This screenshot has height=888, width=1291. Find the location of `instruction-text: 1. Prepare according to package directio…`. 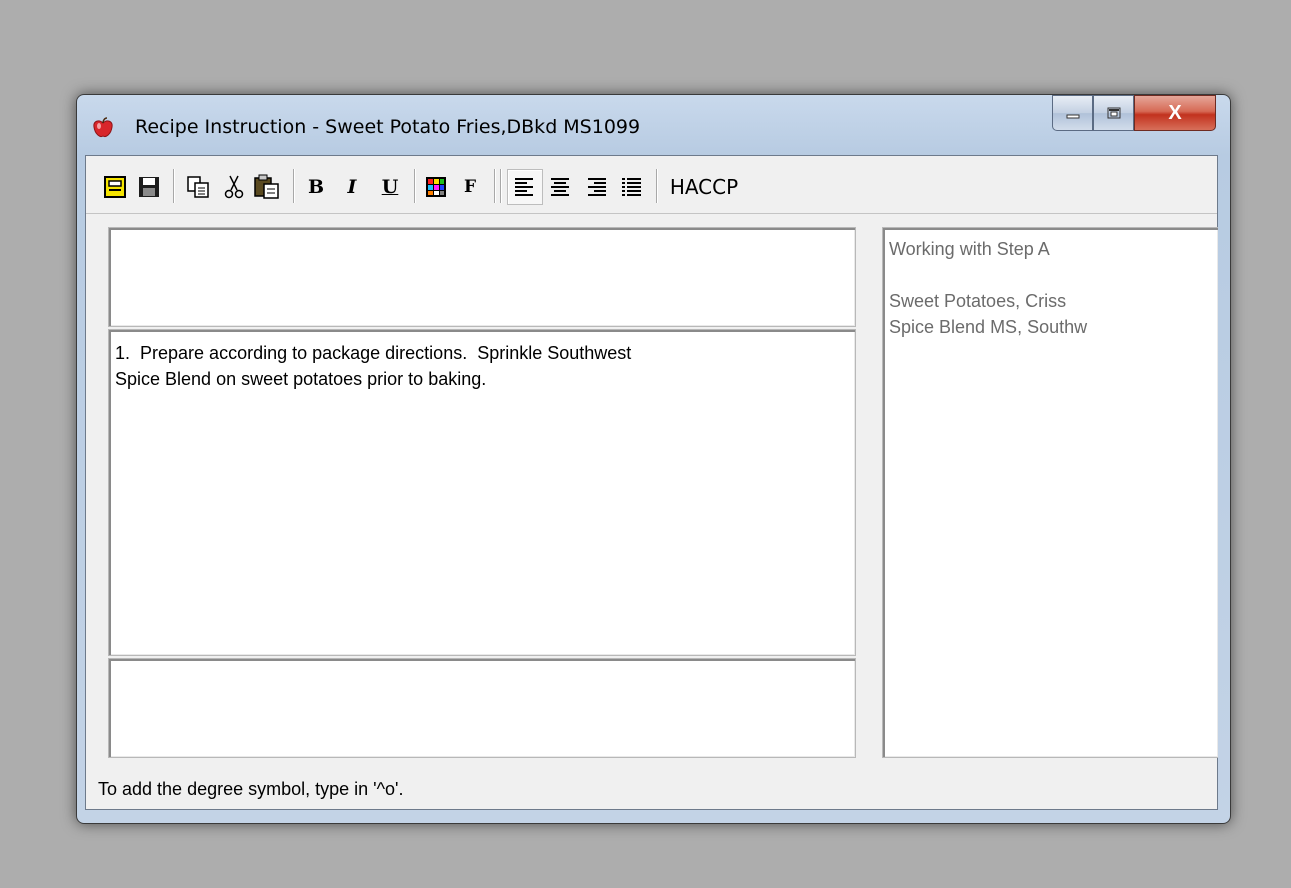

instruction-text: 1. Prepare according to package directio… is located at coordinates (373, 366).